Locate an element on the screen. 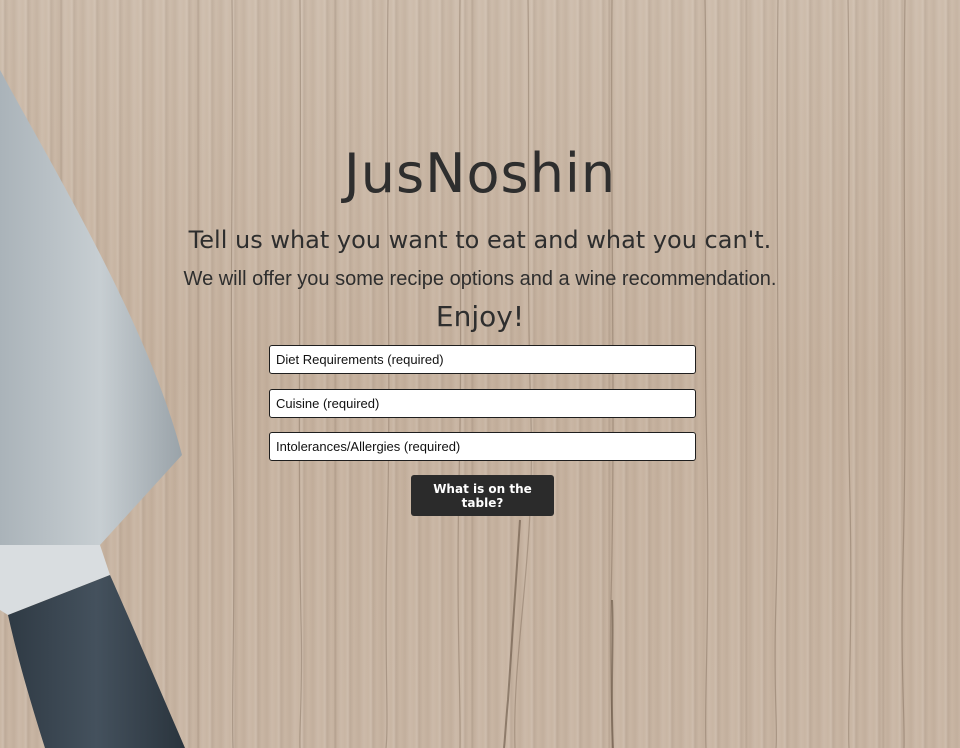  intolerances-input is located at coordinates (482, 446).